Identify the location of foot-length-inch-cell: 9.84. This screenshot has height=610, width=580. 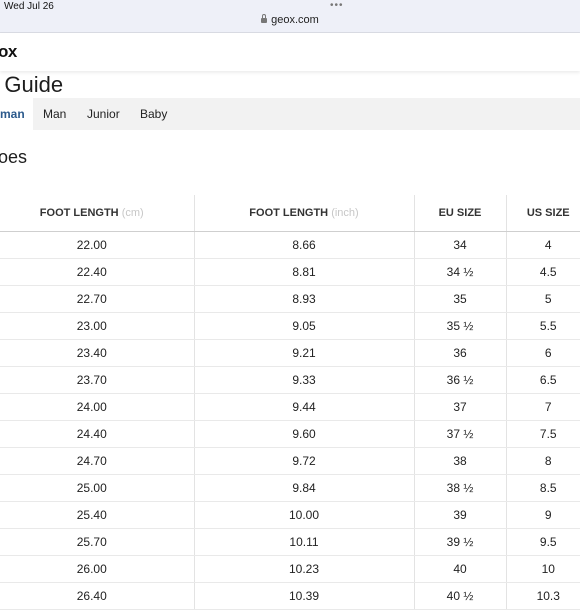
(304, 488).